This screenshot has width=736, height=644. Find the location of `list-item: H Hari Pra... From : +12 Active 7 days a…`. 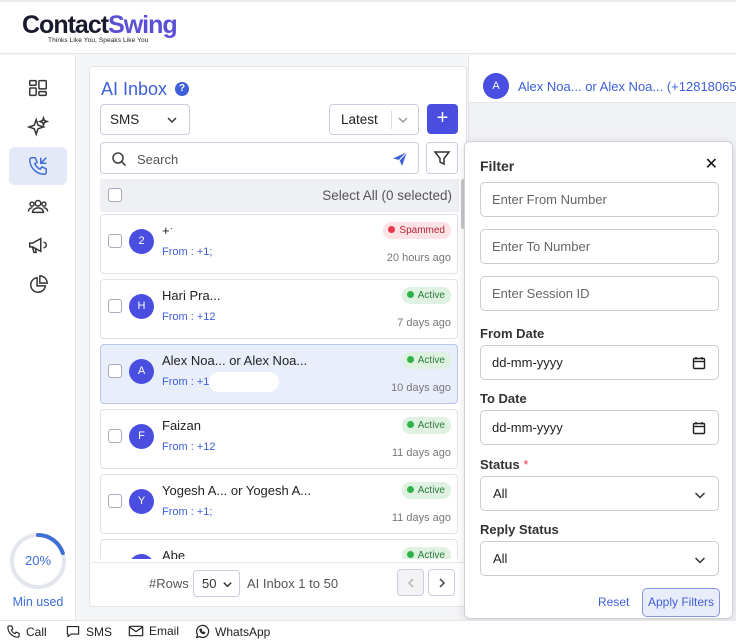

list-item: H Hari Pra... From : +12 Active 7 days a… is located at coordinates (279, 309).